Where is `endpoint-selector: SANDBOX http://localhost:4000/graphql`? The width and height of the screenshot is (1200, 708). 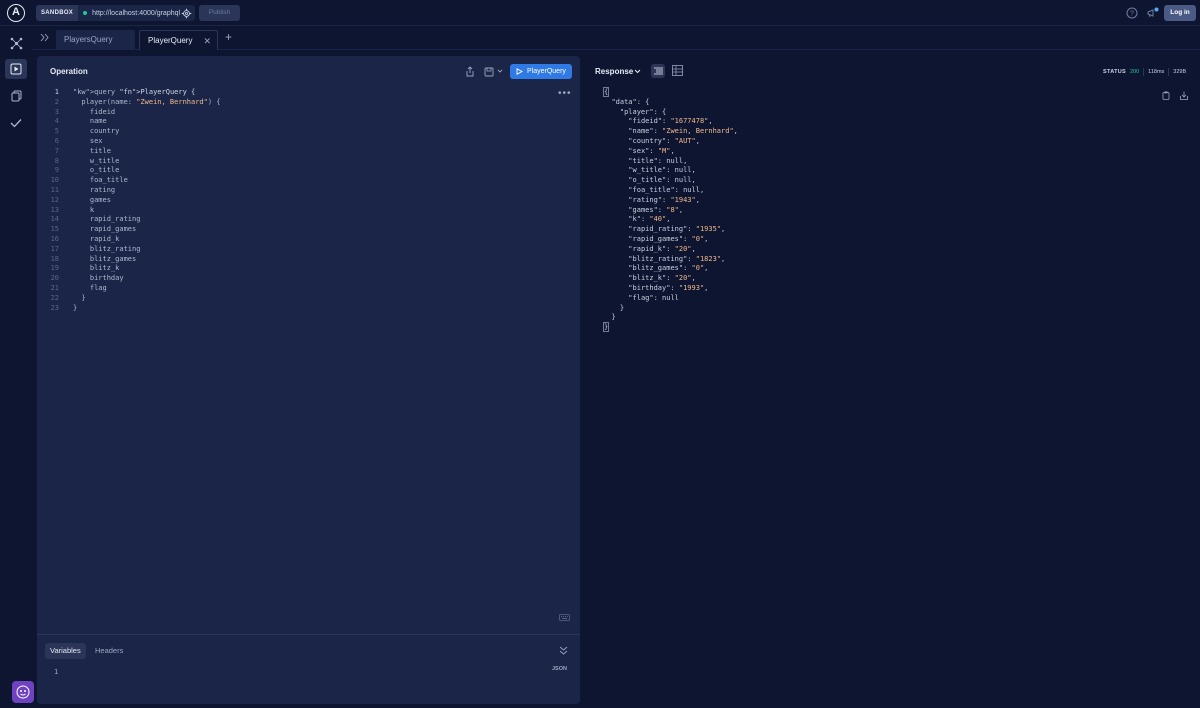
endpoint-selector: SANDBOX http://localhost:4000/graphql is located at coordinates (115, 13).